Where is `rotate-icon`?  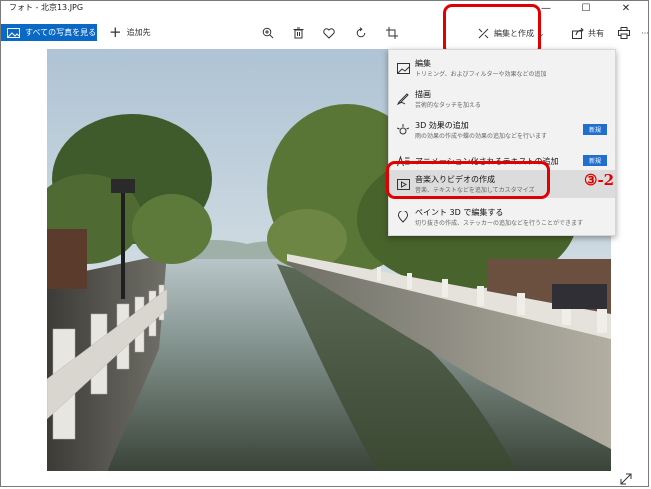
rotate-icon is located at coordinates (361, 33).